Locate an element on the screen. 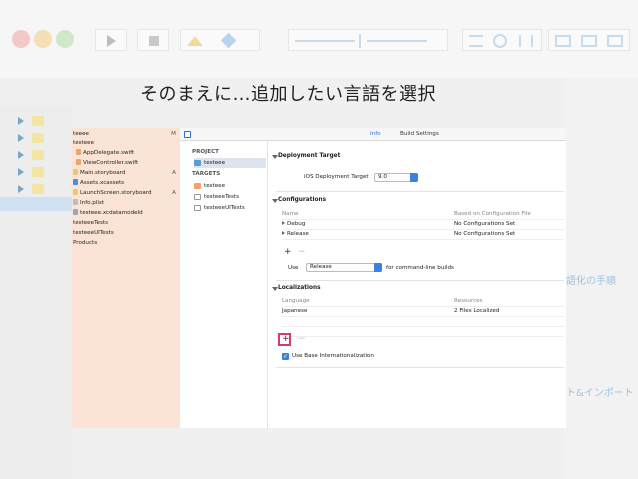 Image resolution: width=638 pixels, height=479 pixels. nav-item-label: Main.storyboard is located at coordinates (103, 173).